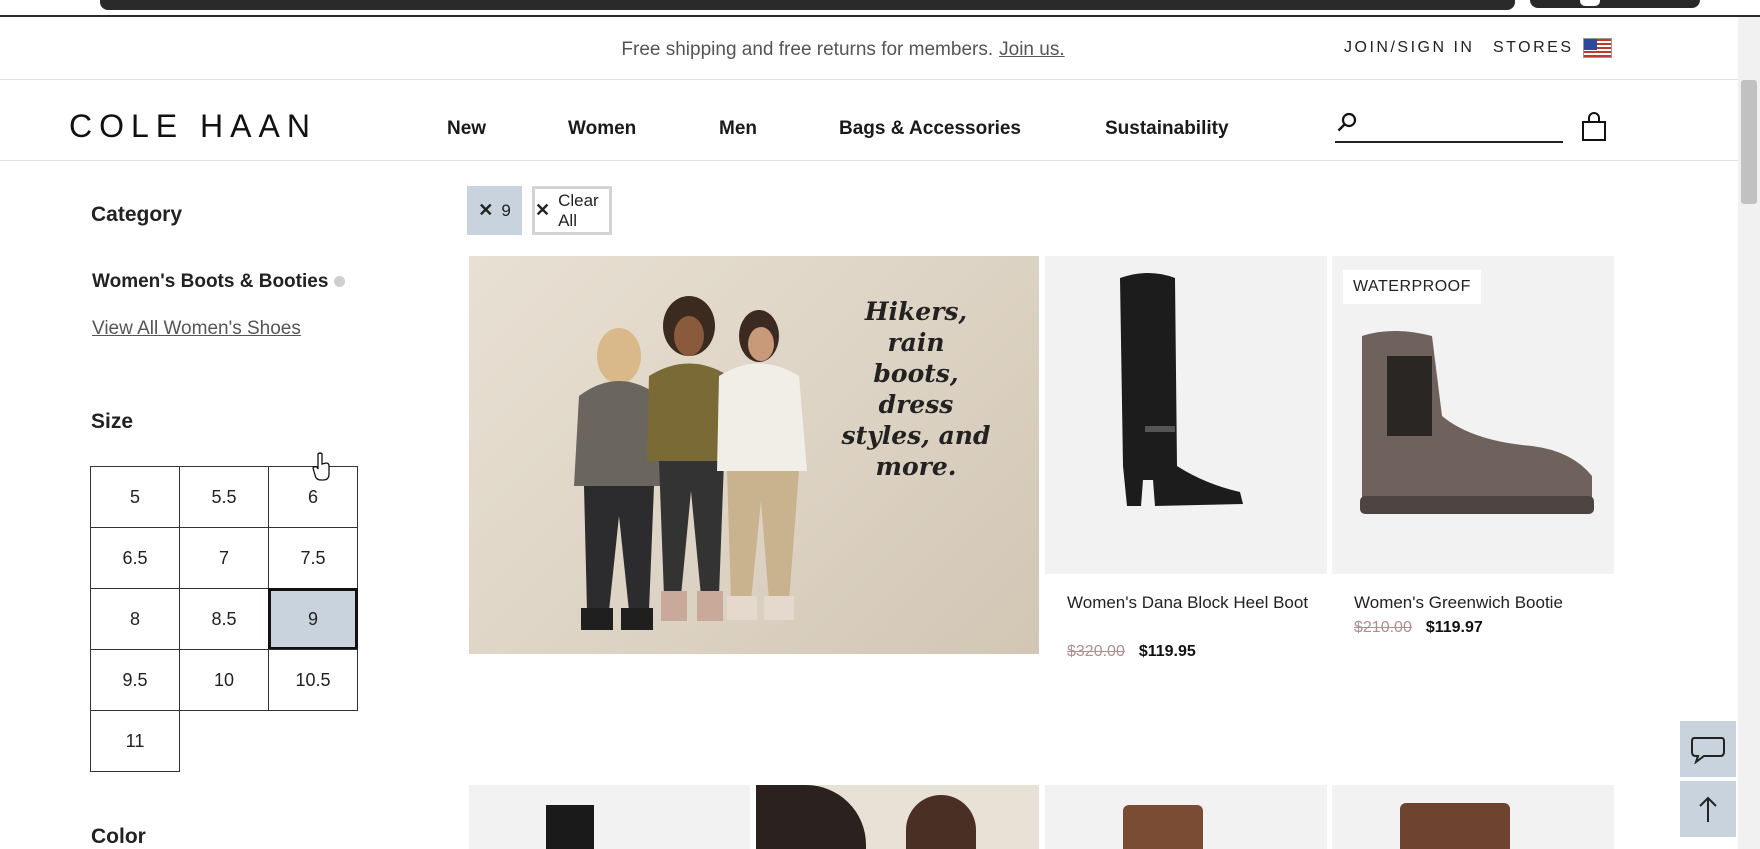 The width and height of the screenshot is (1760, 849). I want to click on product-name: Women's Greenwich Bootie, so click(1479, 603).